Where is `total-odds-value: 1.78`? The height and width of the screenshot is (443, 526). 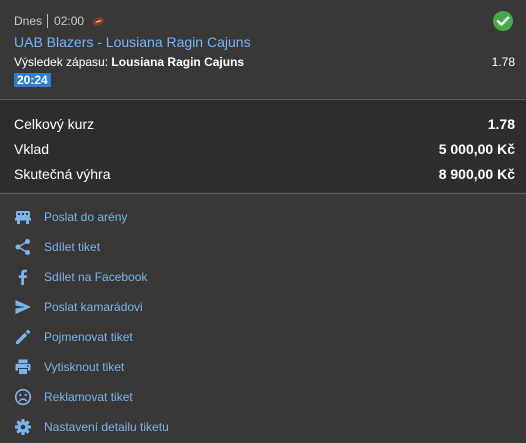
total-odds-value: 1.78 is located at coordinates (501, 124).